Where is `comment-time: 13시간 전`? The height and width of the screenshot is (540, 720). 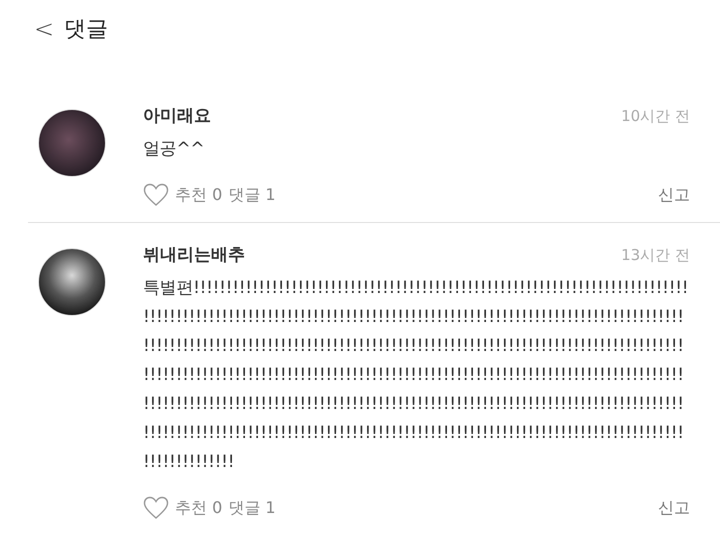
comment-time: 13시간 전 is located at coordinates (655, 255).